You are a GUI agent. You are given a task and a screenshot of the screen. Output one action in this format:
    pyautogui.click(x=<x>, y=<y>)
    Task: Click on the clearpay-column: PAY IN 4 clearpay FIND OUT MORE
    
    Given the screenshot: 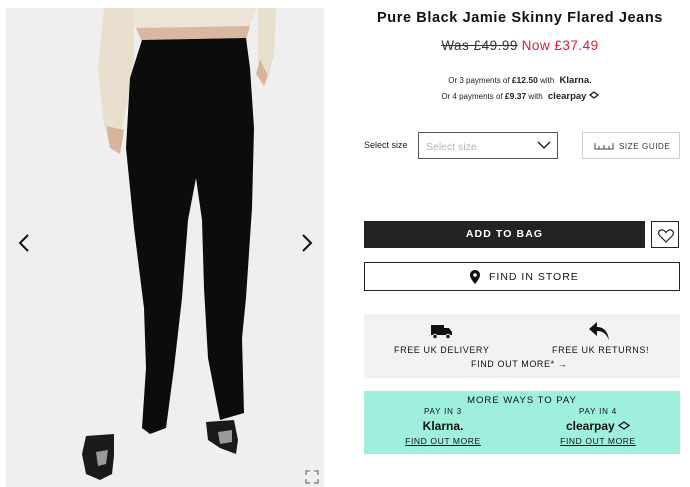 What is the action you would take?
    pyautogui.click(x=598, y=426)
    